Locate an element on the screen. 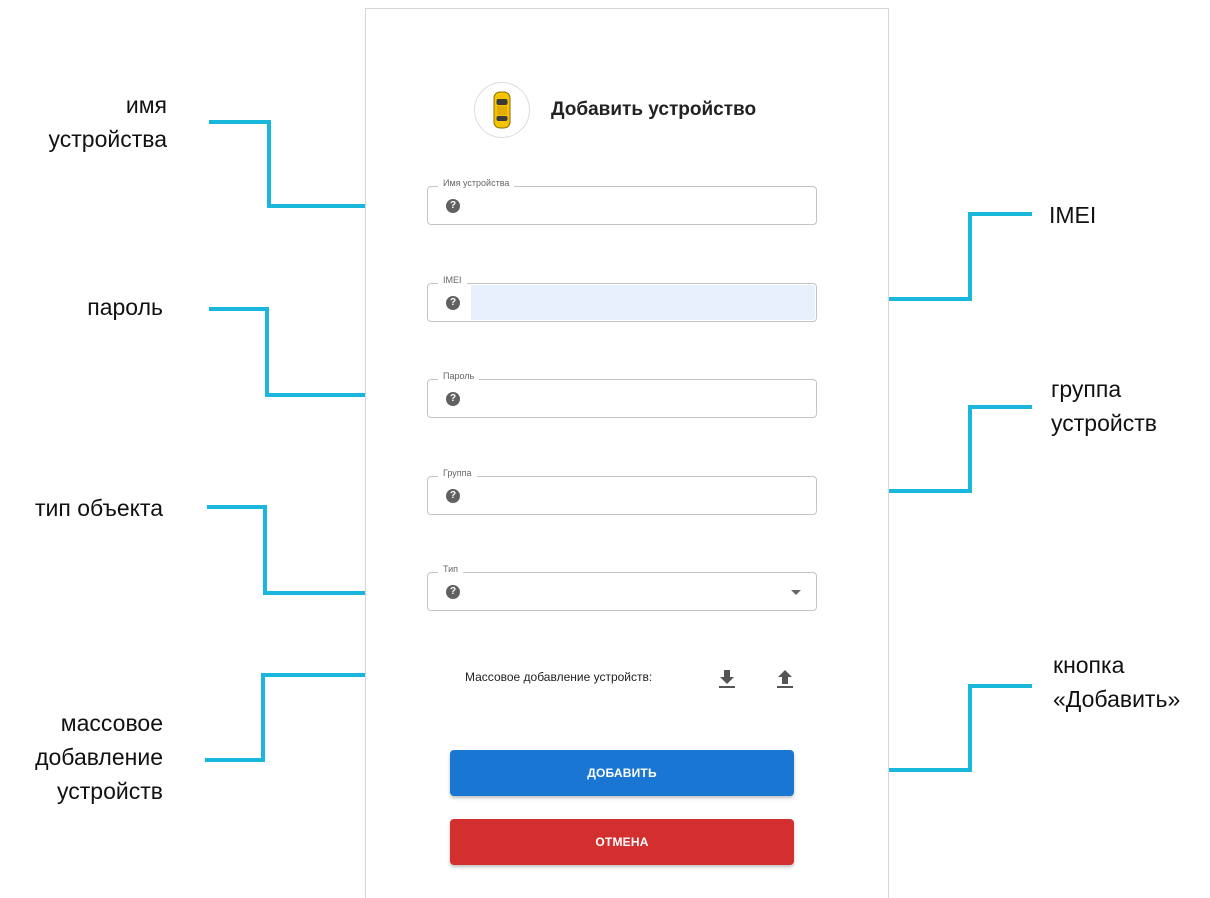 This screenshot has height=898, width=1210. type-select: Тип ? is located at coordinates (622, 587).